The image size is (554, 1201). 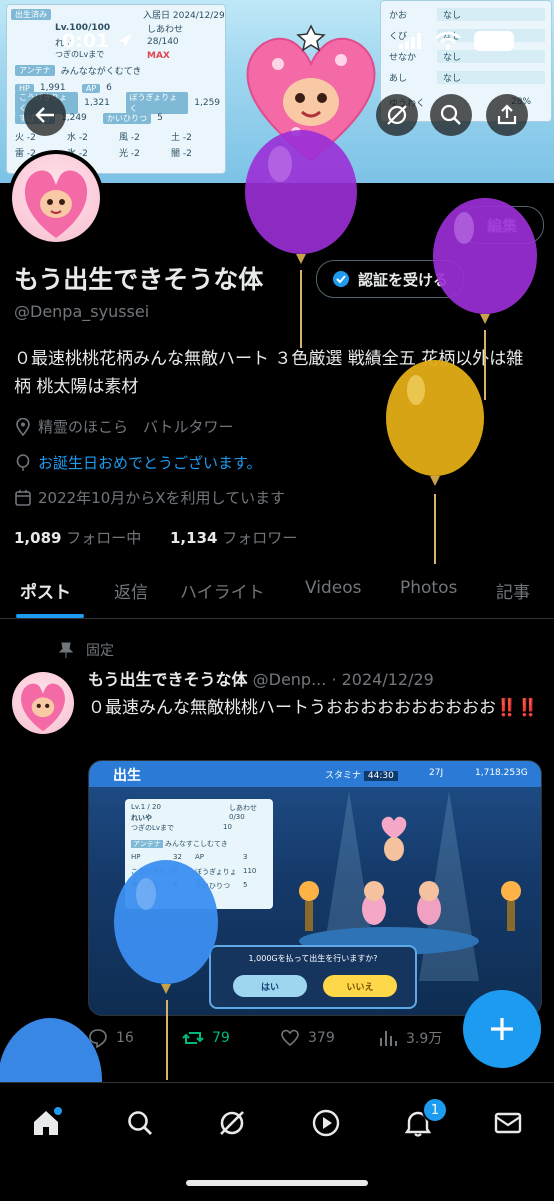 I want to click on banner-equipment-row: あし なし, so click(x=467, y=77).